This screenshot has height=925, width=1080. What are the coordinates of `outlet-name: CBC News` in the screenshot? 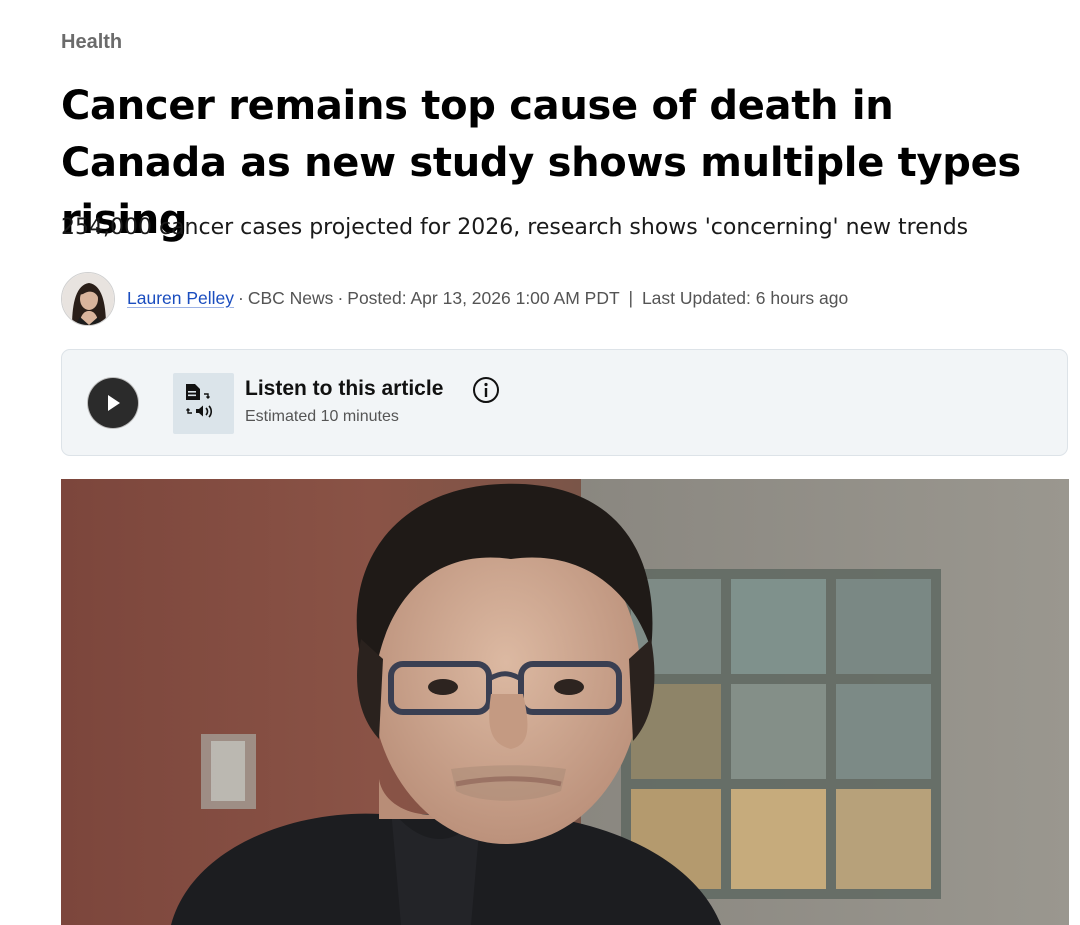 It's located at (290, 298).